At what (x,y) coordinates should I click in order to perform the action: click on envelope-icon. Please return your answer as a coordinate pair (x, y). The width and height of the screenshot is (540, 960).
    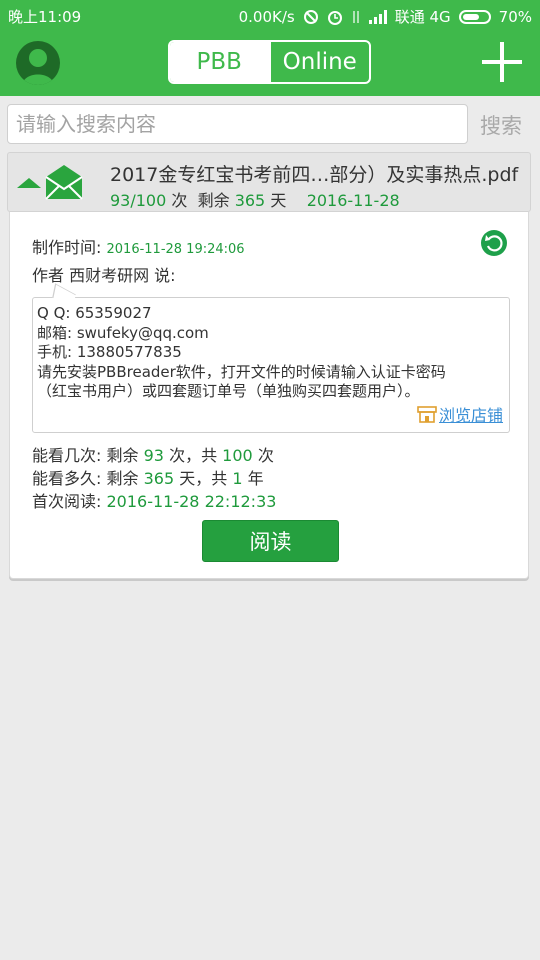
    Looking at the image, I should click on (64, 182).